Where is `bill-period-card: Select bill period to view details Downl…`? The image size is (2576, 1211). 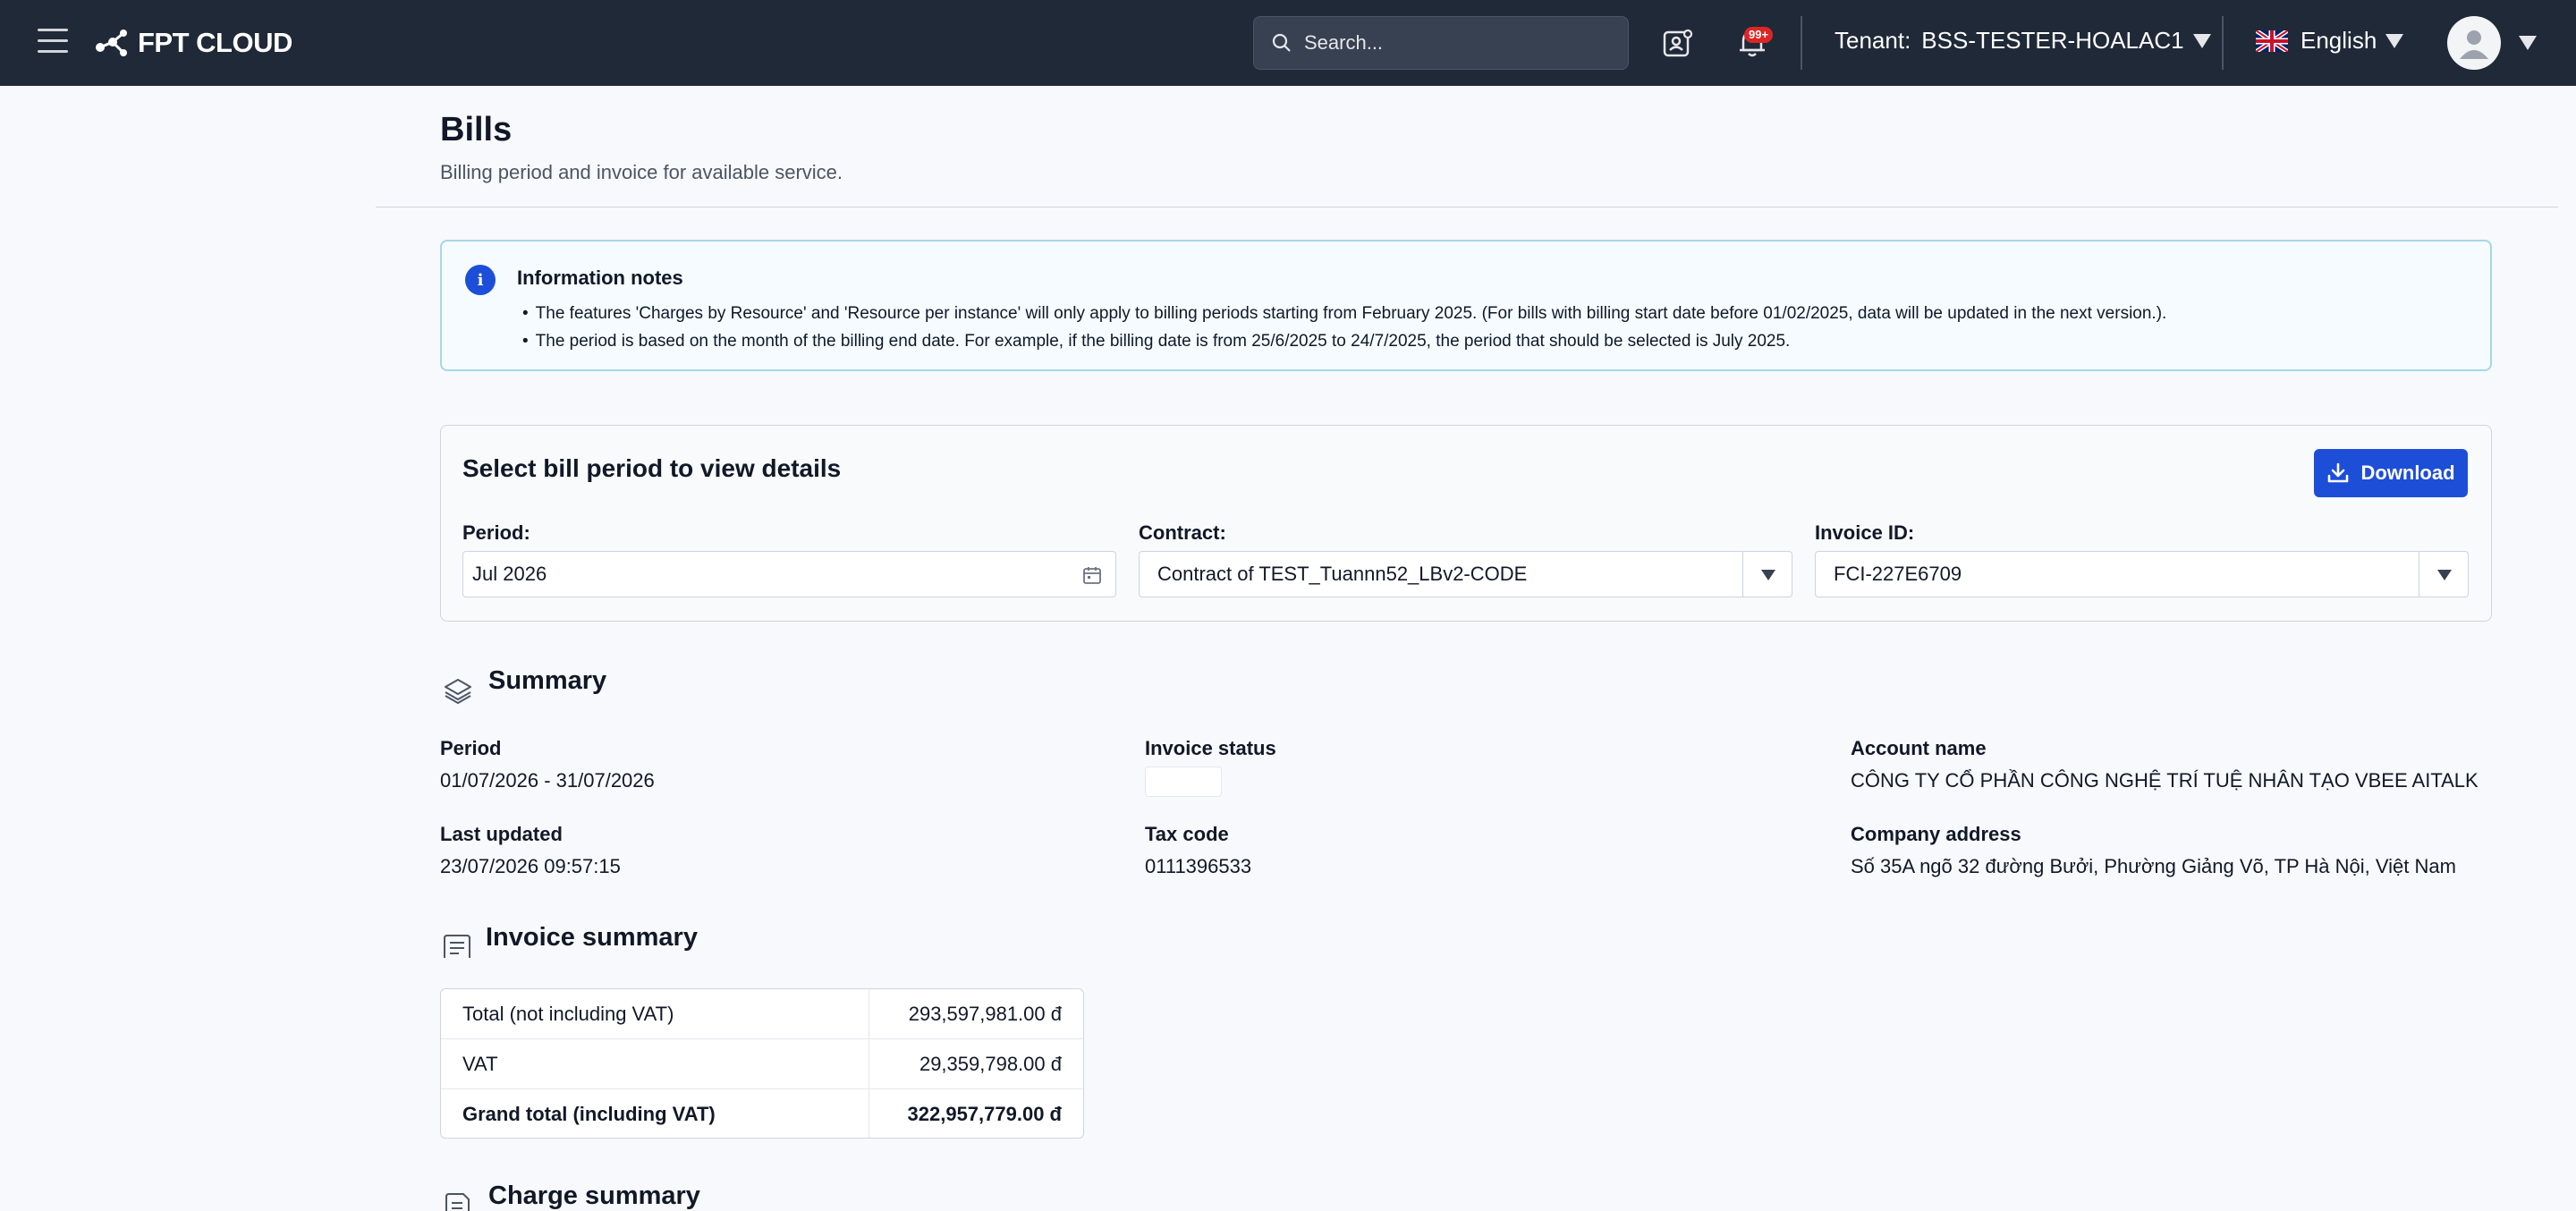 bill-period-card: Select bill period to view details Downl… is located at coordinates (1466, 523).